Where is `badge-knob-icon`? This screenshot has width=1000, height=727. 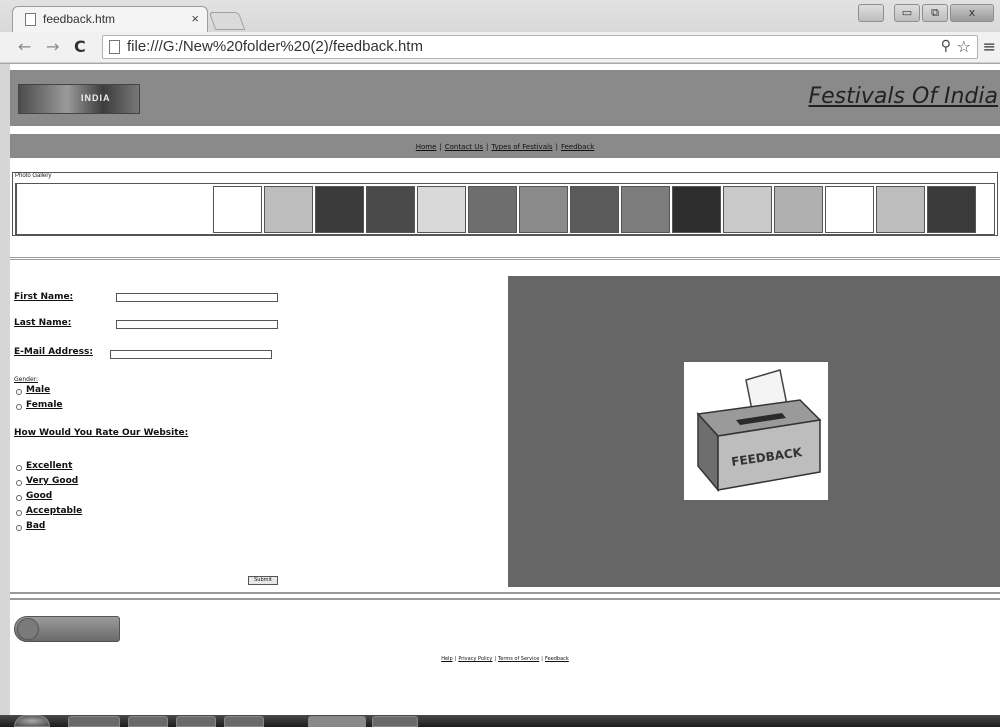
badge-knob-icon is located at coordinates (28, 629).